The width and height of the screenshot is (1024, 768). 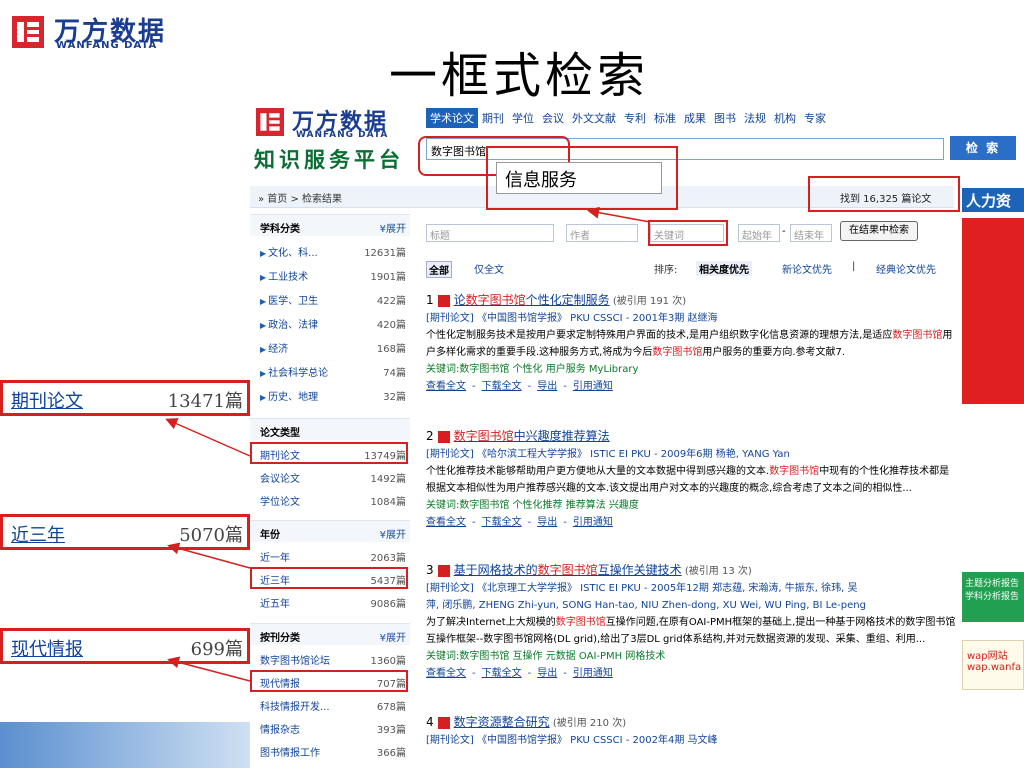 What do you see at coordinates (759, 233) in the screenshot?
I see `start-year-input: 起始年` at bounding box center [759, 233].